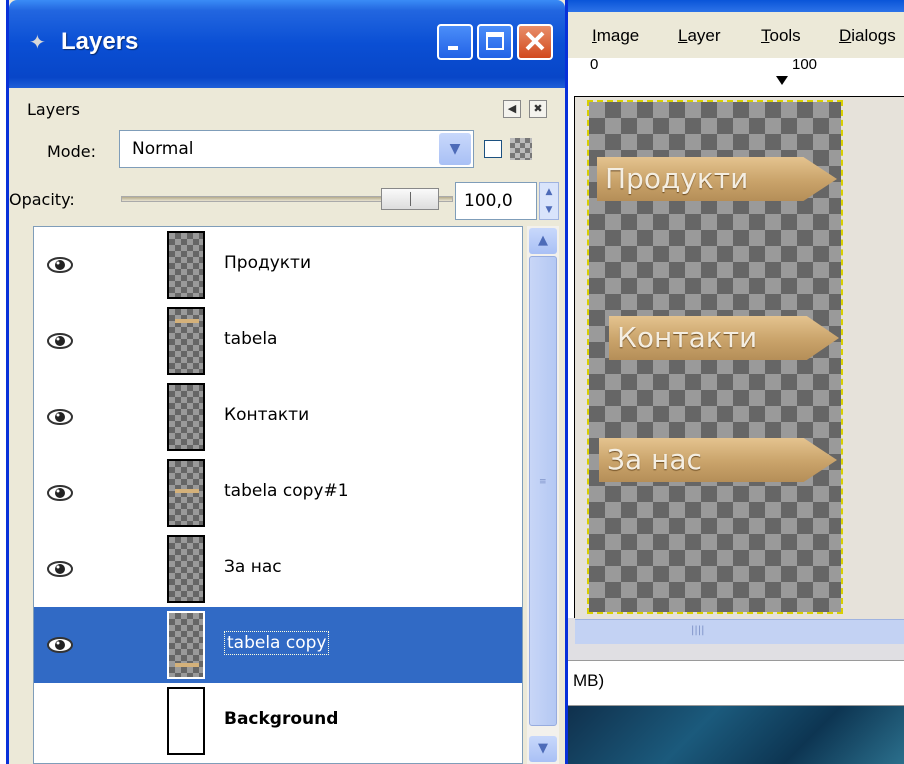 This screenshot has height=764, width=904. I want to click on alpha-channel-icon, so click(521, 149).